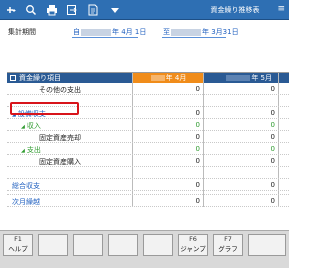  I want to click on f2-button, so click(53, 245).